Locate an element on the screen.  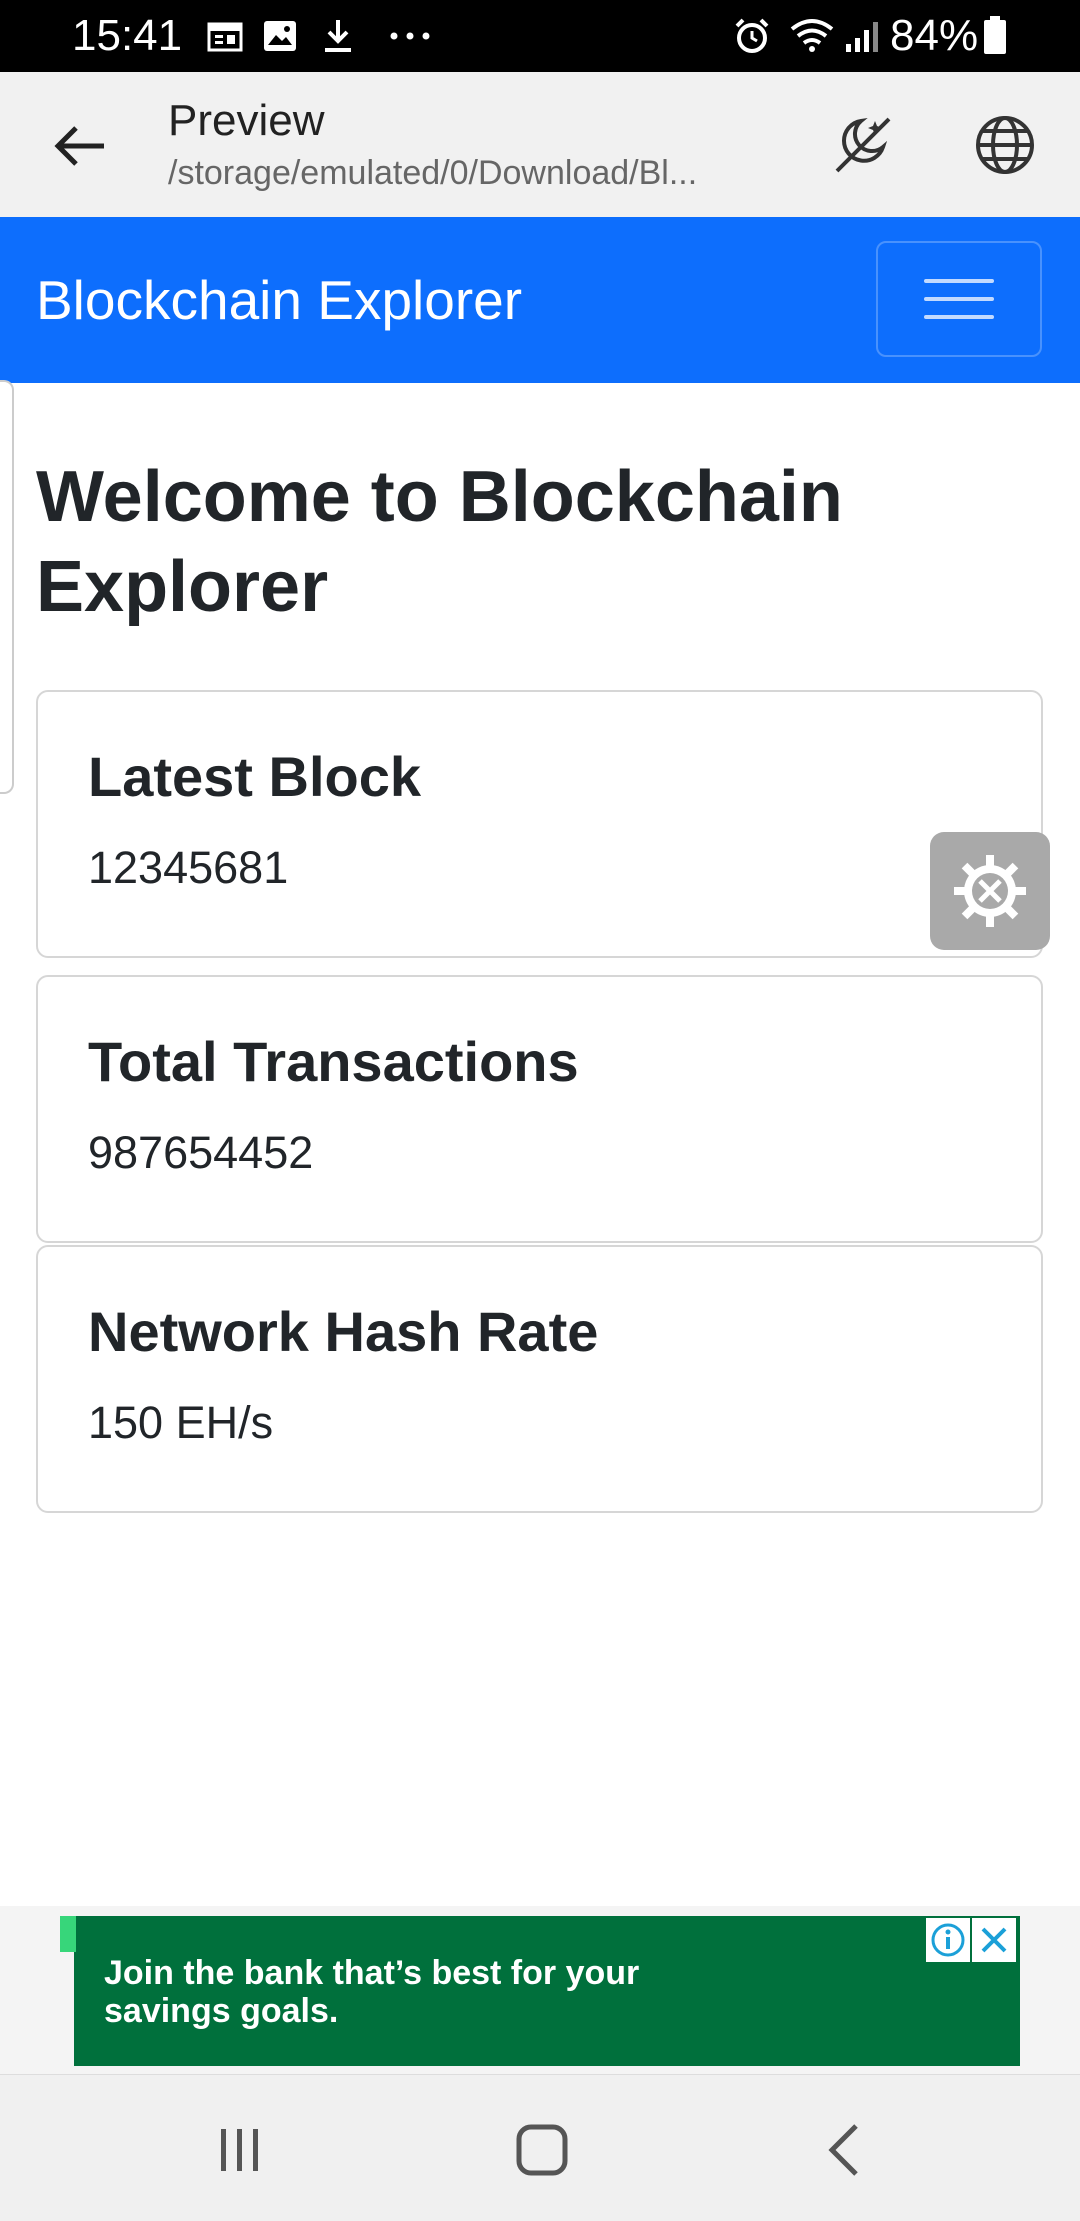
status-bar: 15:41 84% is located at coordinates (540, 36).